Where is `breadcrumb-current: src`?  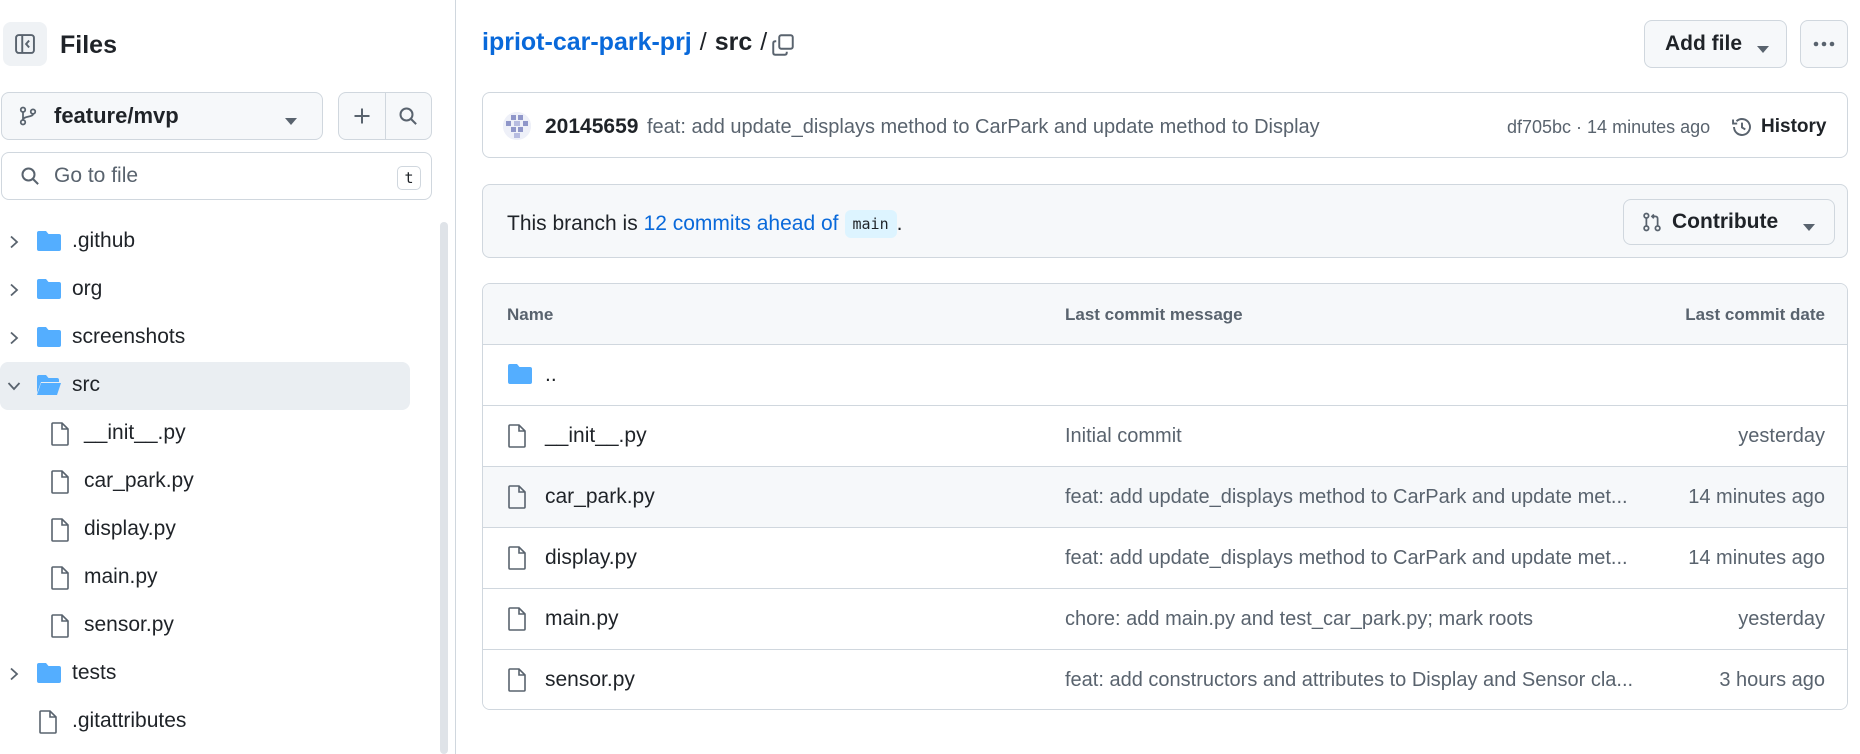
breadcrumb-current: src is located at coordinates (733, 42).